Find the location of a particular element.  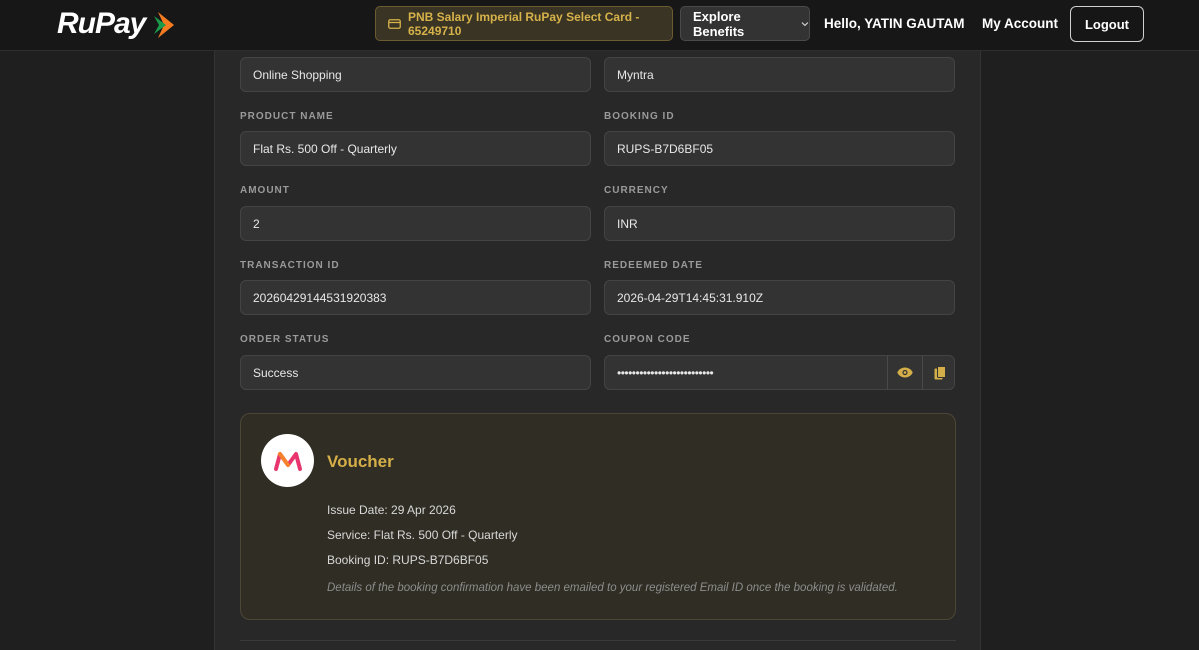

transaction-id-field: 20260429144531920383 is located at coordinates (415, 297).